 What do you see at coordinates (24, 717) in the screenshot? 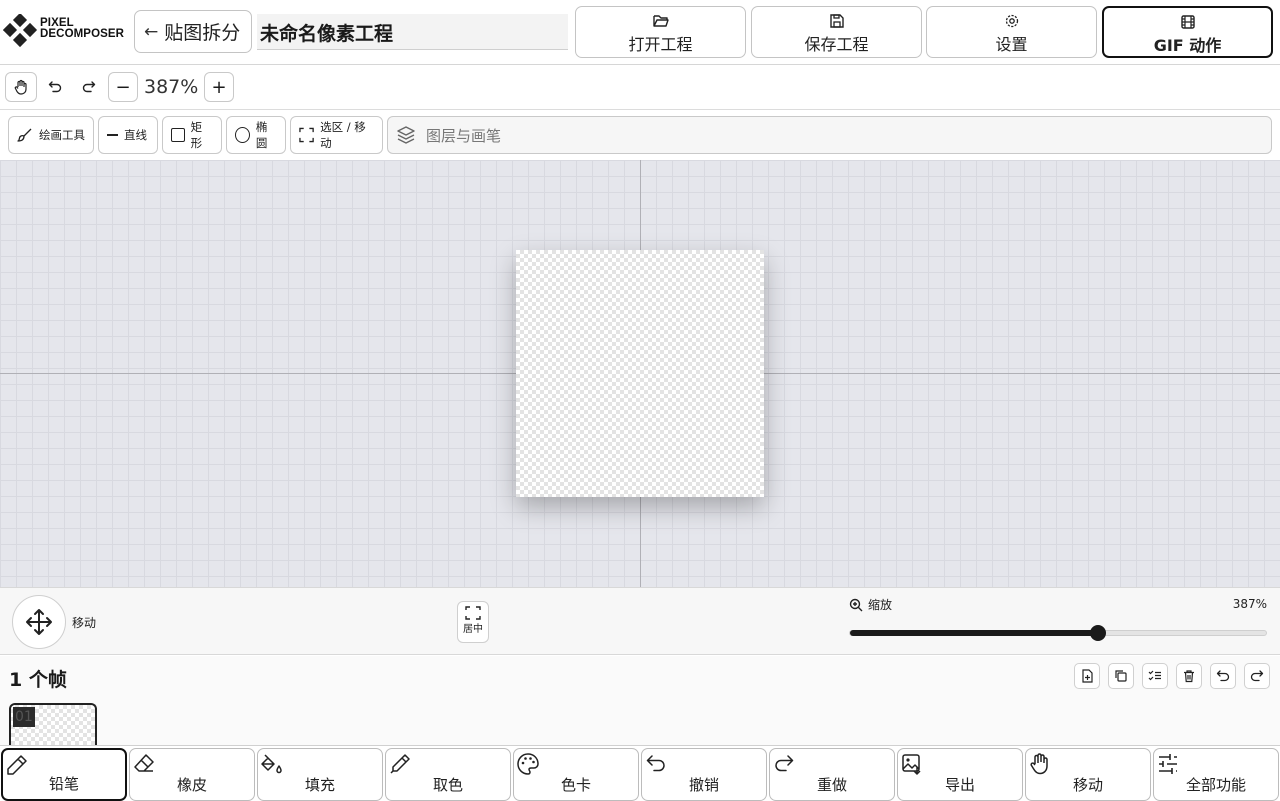
I see `frame-number-badge: 01` at bounding box center [24, 717].